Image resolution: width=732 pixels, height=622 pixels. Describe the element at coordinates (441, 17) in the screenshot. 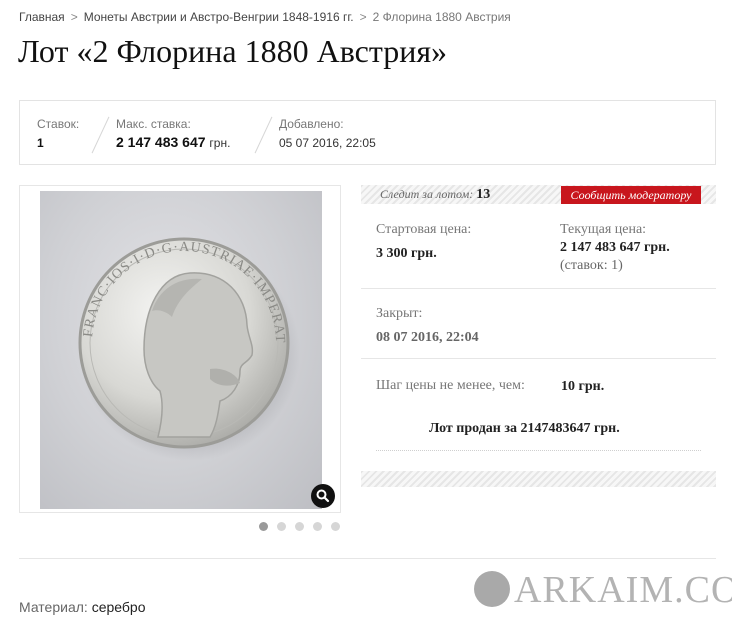

I see `breadcrumb-current: 2 Флорина 1880 Австрия` at that location.